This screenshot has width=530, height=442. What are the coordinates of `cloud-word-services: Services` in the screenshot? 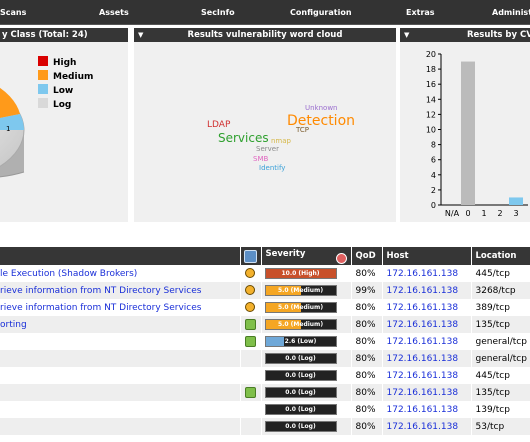 It's located at (243, 138).